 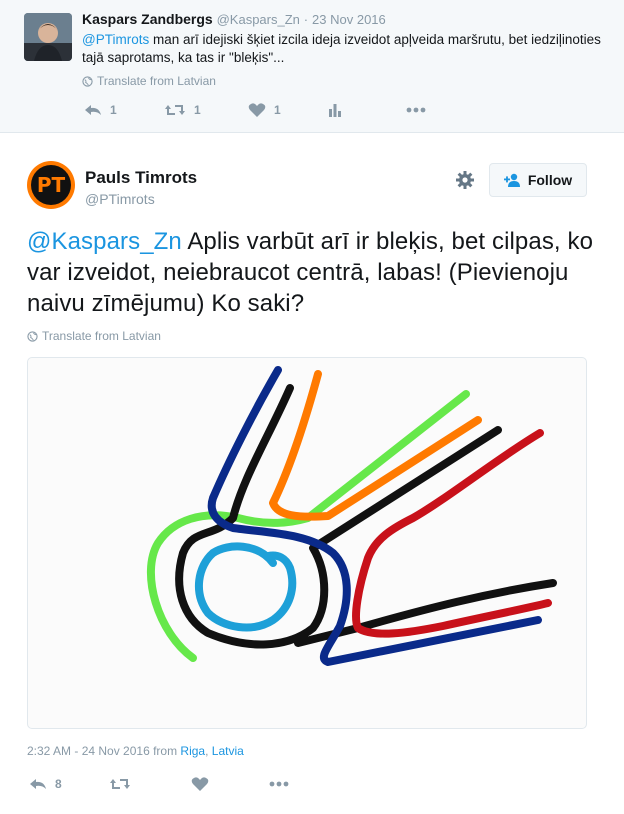 What do you see at coordinates (120, 199) in the screenshot?
I see `author-handle: @PTimrots` at bounding box center [120, 199].